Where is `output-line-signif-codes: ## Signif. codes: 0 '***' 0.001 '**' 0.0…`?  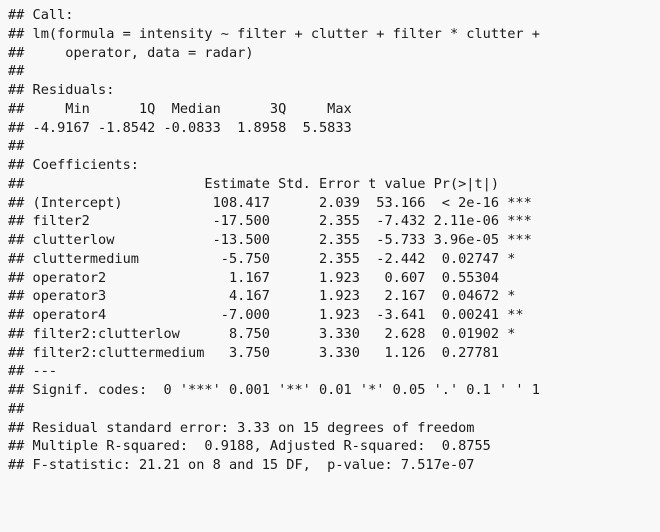
output-line-signif-codes: ## Signif. codes: 0 '***' 0.001 '**' 0.0… is located at coordinates (274, 390).